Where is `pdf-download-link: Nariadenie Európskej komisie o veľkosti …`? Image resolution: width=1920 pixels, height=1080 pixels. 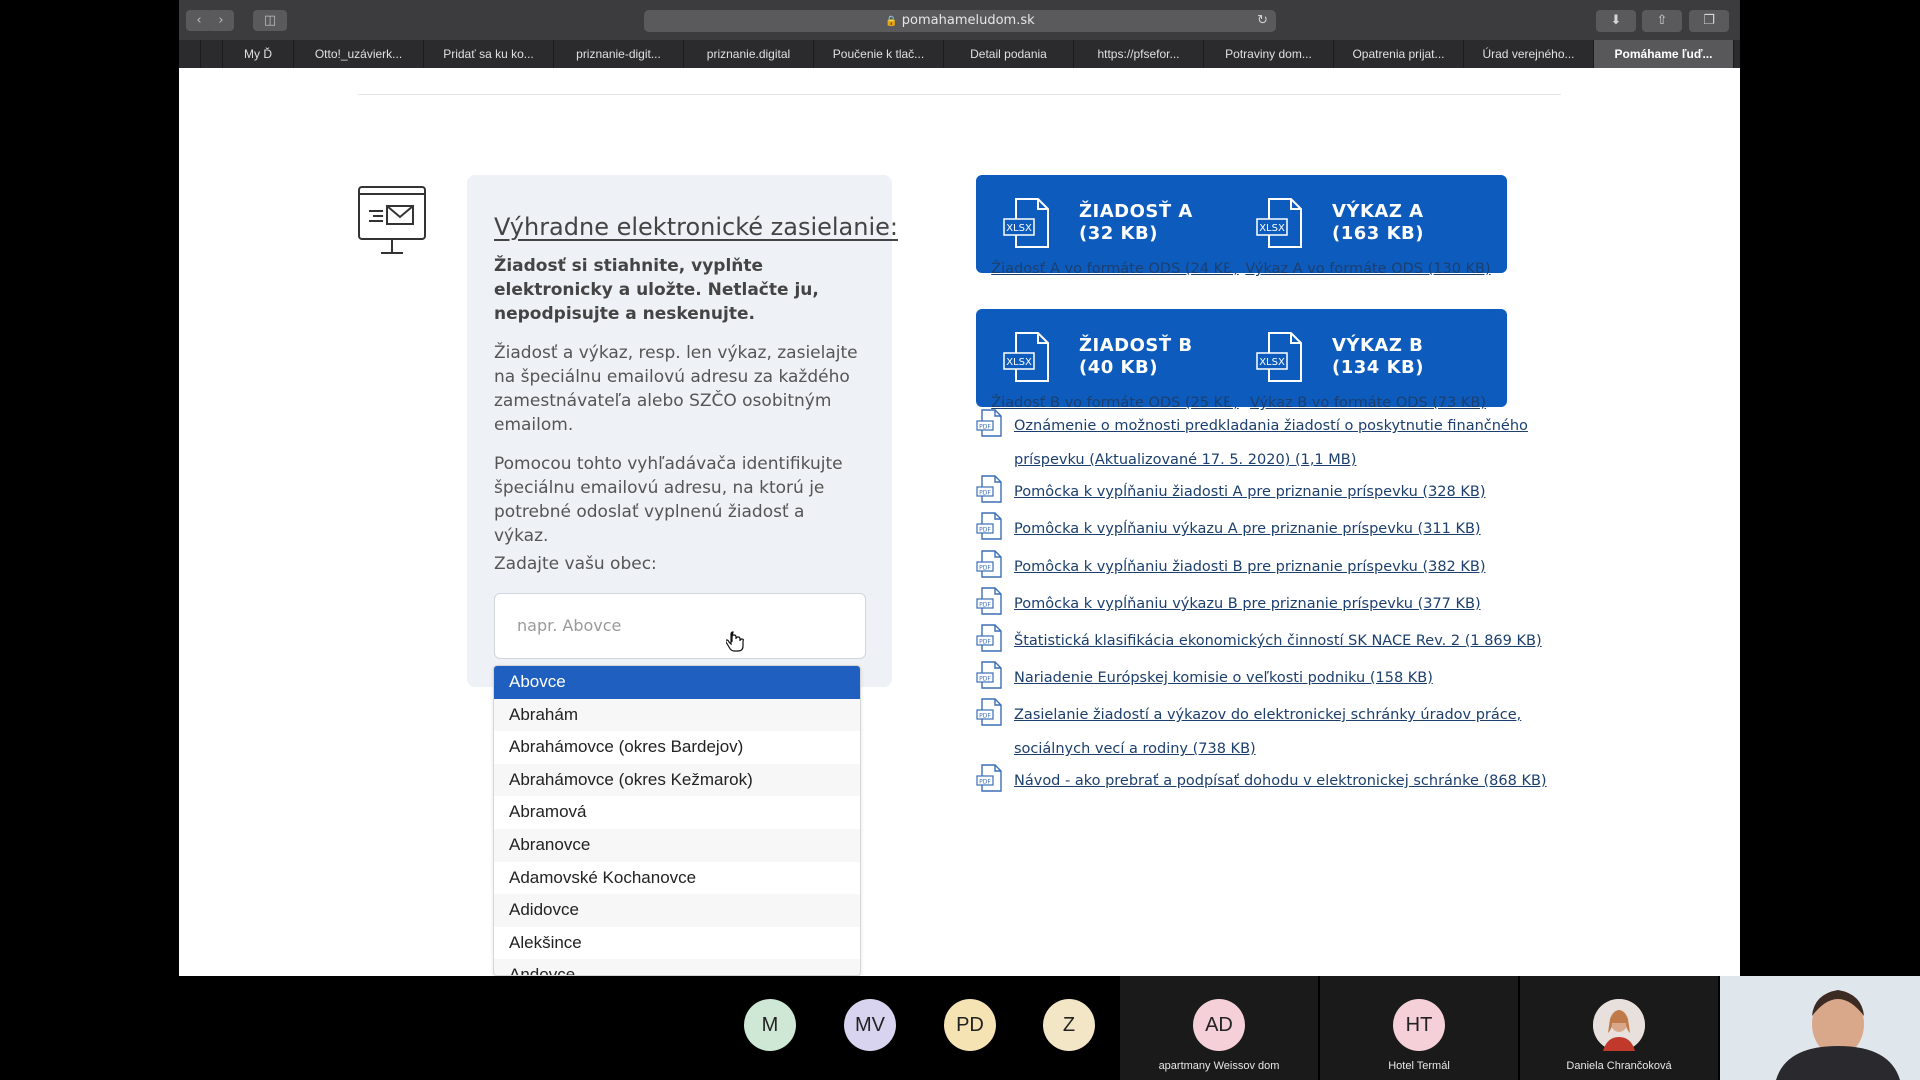
pdf-download-link: Nariadenie Európskej komisie o veľkosti … is located at coordinates (1294, 678).